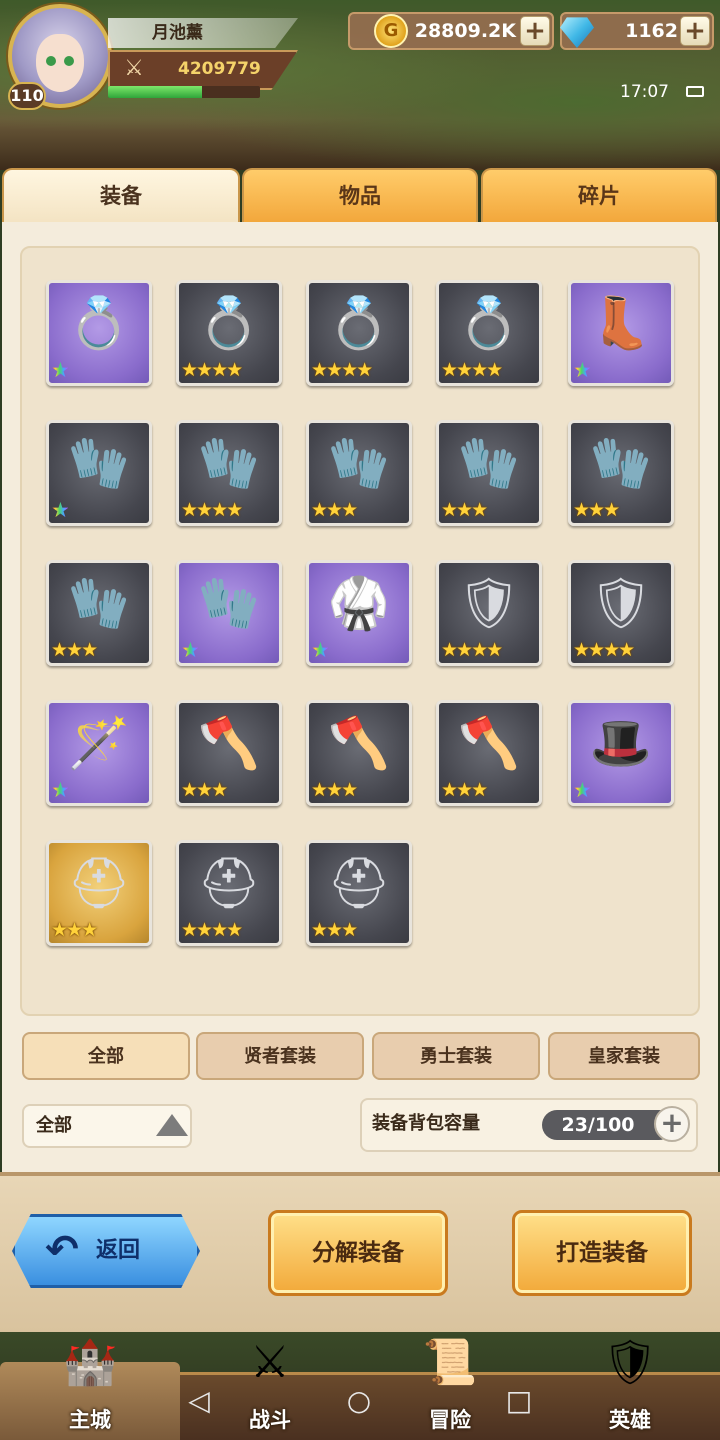 This screenshot has width=720, height=1440. What do you see at coordinates (359, 603) in the screenshot?
I see `robe-icon: 🥋` at bounding box center [359, 603].